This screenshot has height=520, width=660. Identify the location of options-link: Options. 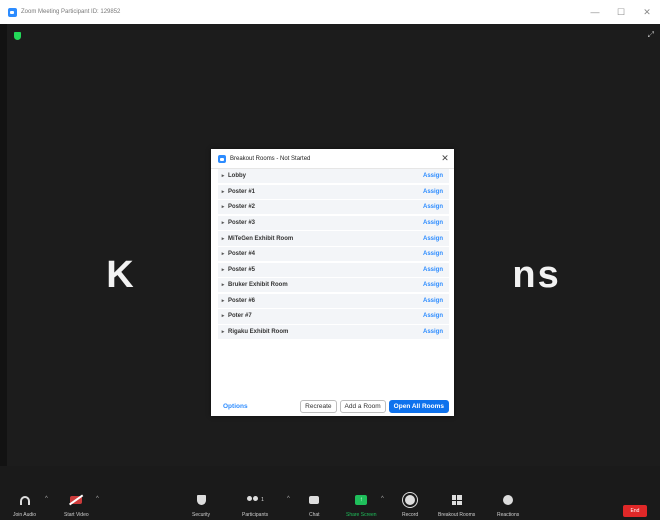
(261, 406).